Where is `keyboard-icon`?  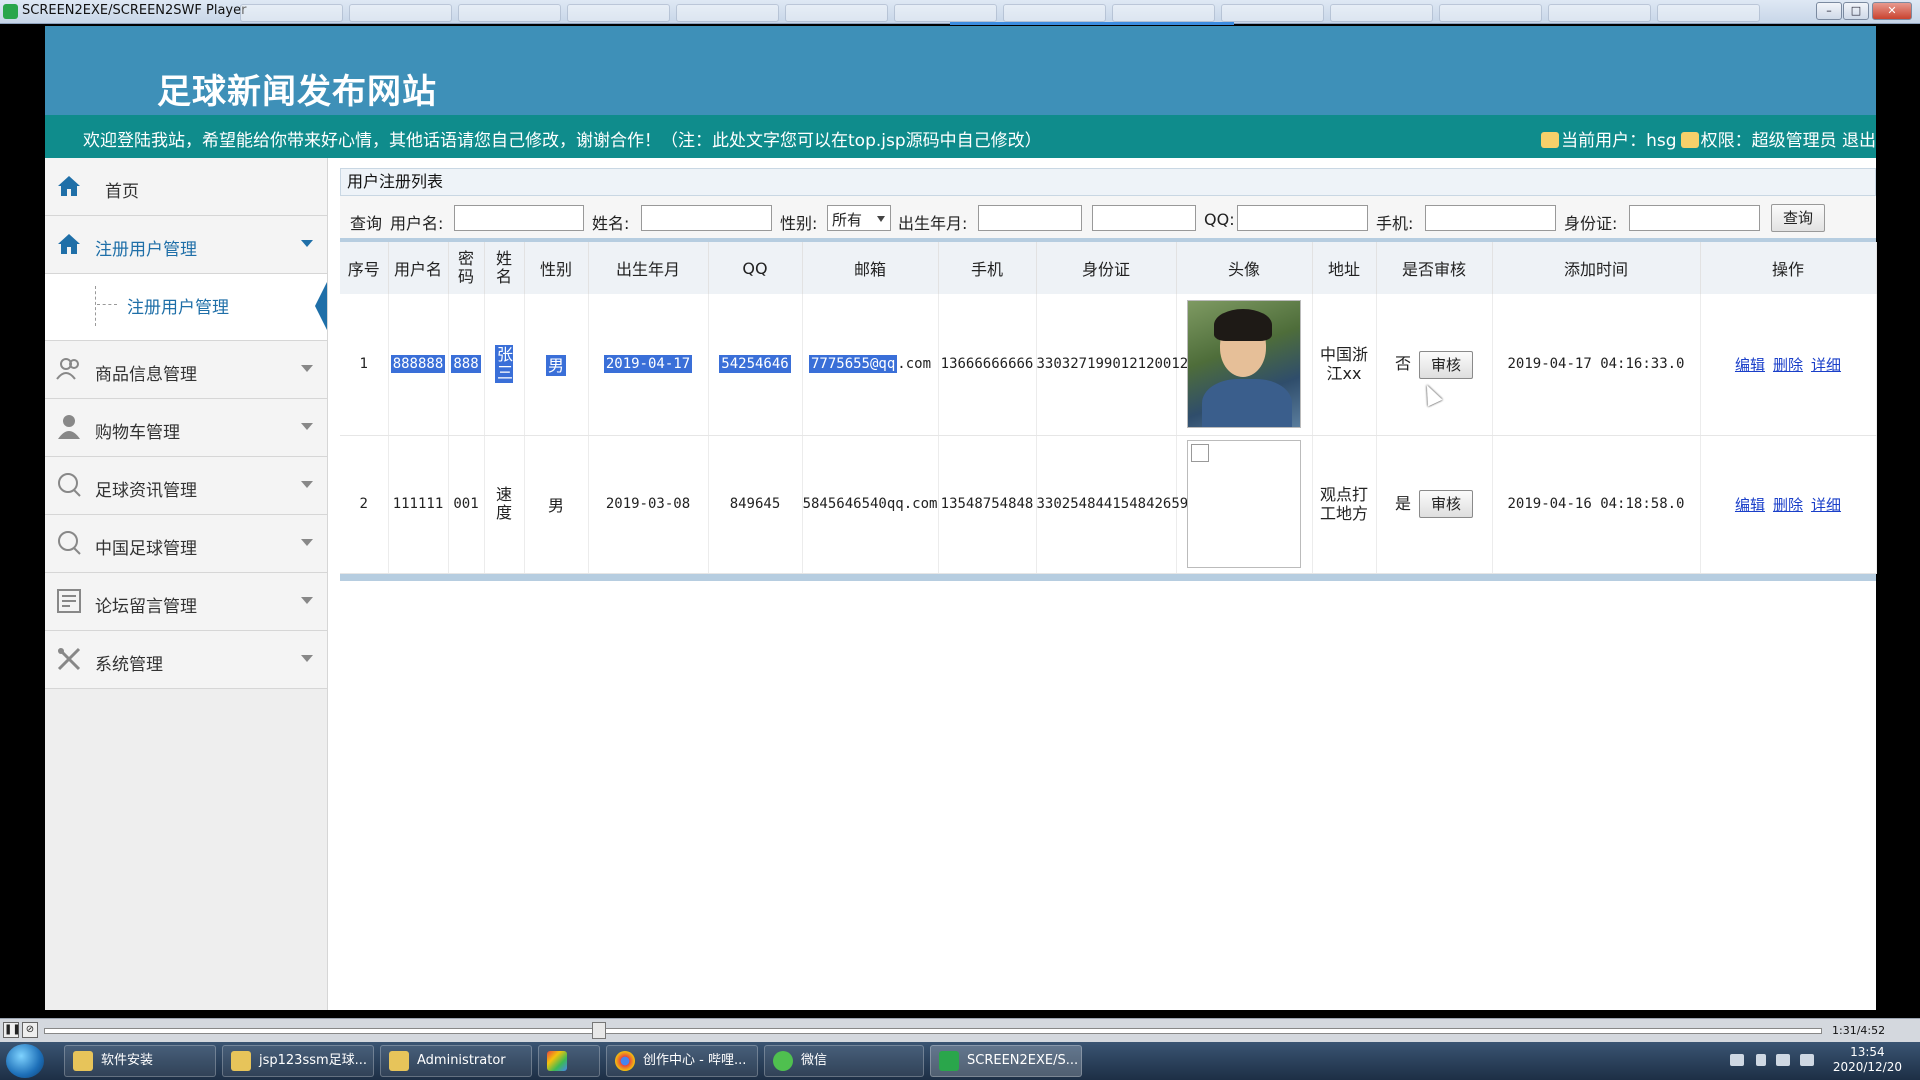
keyboard-icon is located at coordinates (1737, 1060).